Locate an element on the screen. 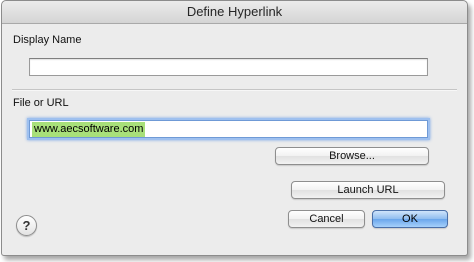 The image size is (474, 262). display-name-label: Display Name is located at coordinates (47, 40).